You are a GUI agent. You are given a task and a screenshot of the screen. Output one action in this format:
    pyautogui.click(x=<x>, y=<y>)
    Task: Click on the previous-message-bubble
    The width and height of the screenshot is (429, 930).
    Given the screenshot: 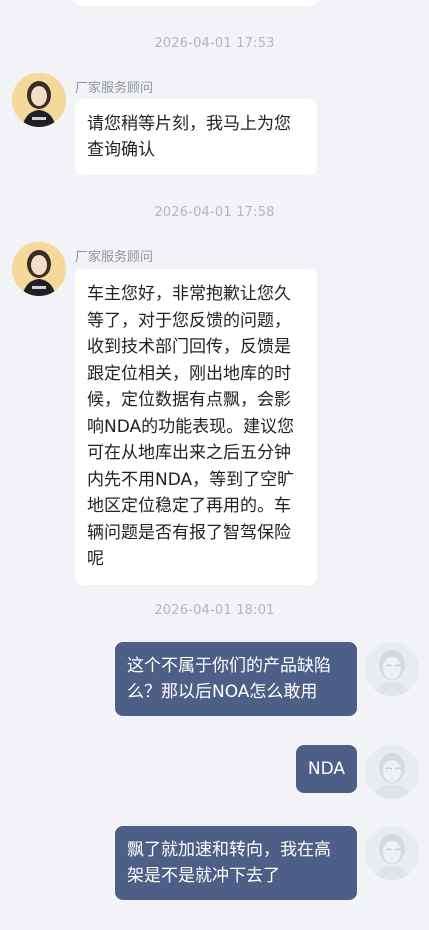 What is the action you would take?
    pyautogui.click(x=196, y=3)
    